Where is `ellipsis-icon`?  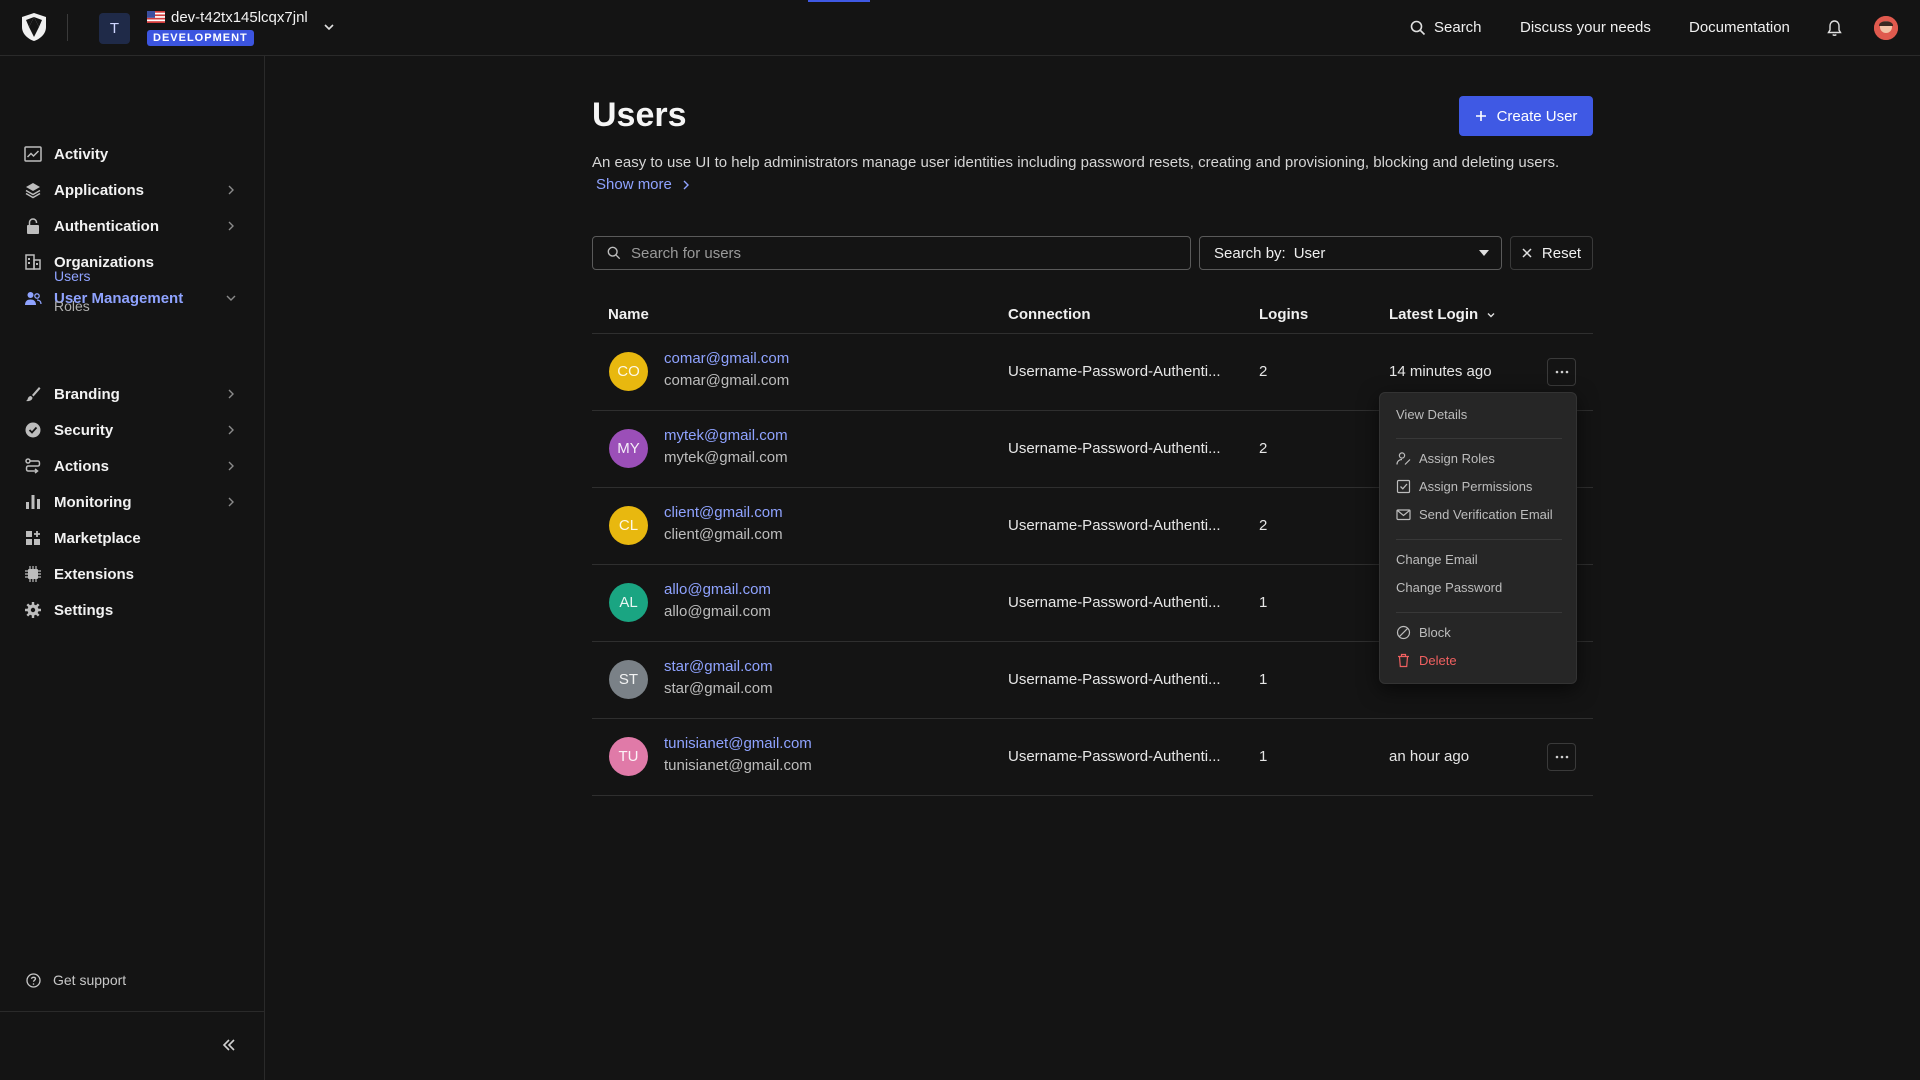
ellipsis-icon is located at coordinates (1561, 757).